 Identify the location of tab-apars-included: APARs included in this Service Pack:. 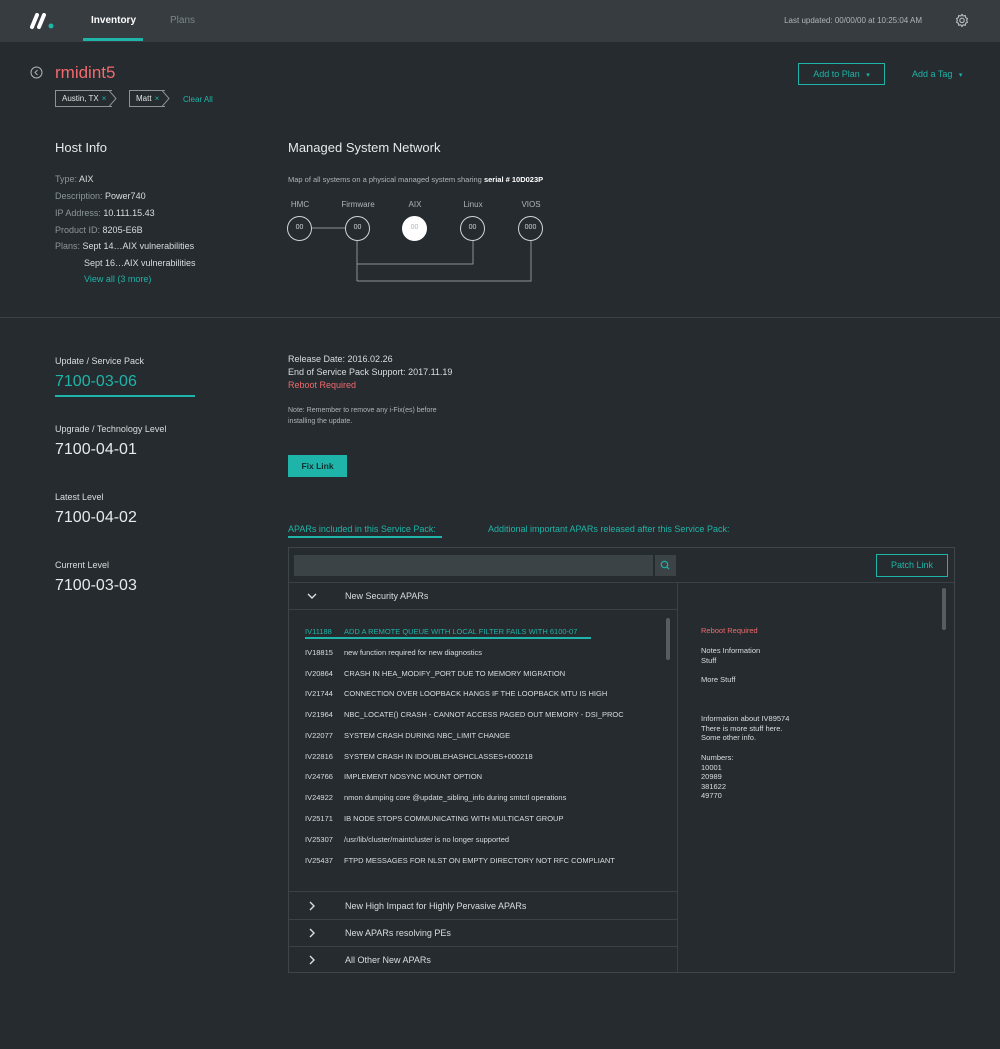
(362, 529).